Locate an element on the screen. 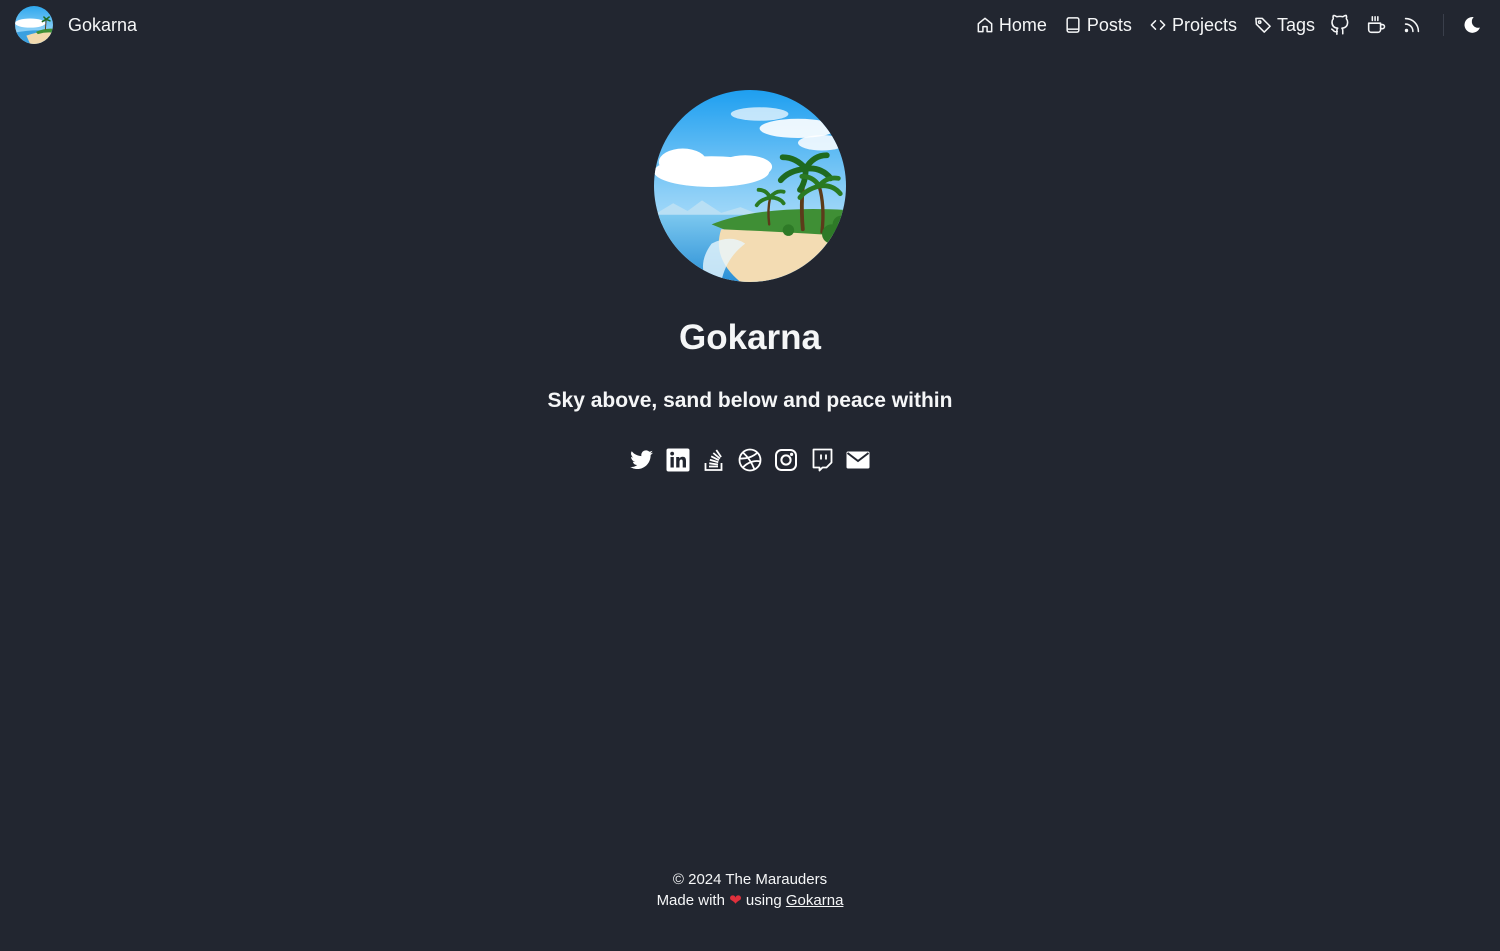 Image resolution: width=1500 pixels, height=951 pixels. coffee-icon is located at coordinates (1376, 25).